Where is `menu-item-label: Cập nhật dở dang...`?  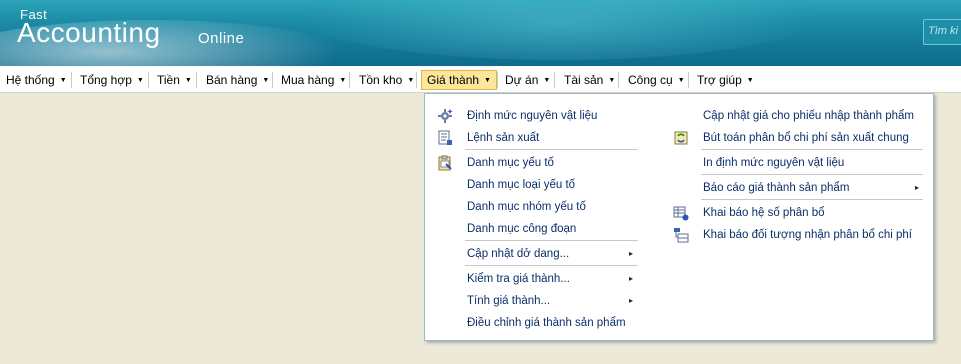 menu-item-label: Cập nhật dở dang... is located at coordinates (518, 254).